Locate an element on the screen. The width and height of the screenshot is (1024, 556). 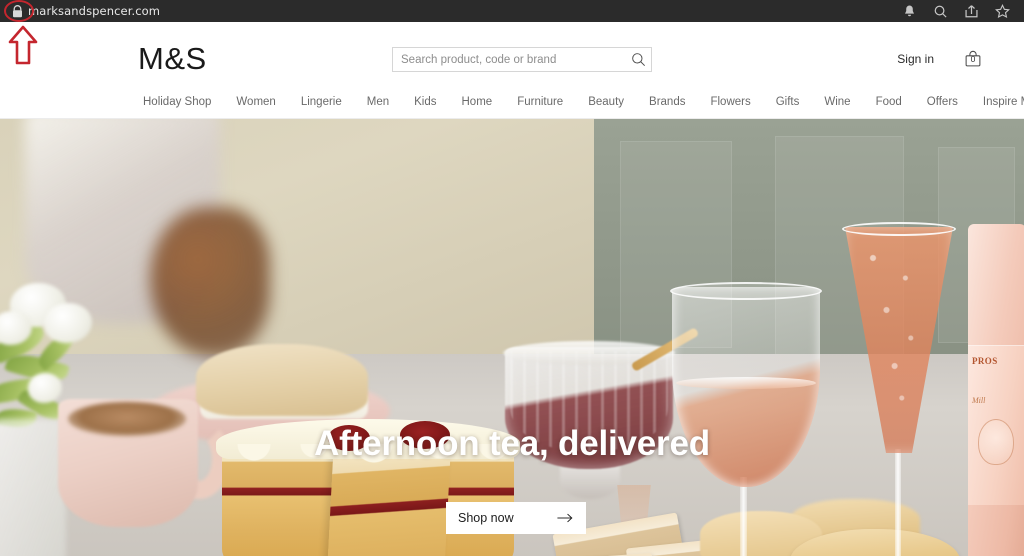
nav-item-gifts: Gifts is located at coordinates (788, 102).